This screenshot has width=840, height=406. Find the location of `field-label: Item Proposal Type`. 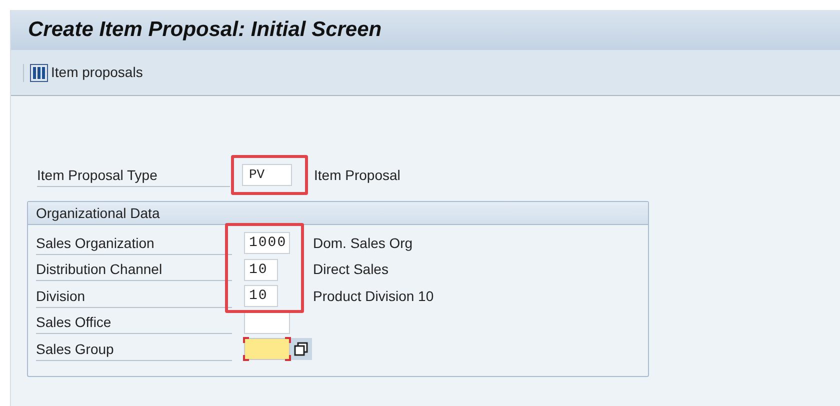

field-label: Item Proposal Type is located at coordinates (133, 175).